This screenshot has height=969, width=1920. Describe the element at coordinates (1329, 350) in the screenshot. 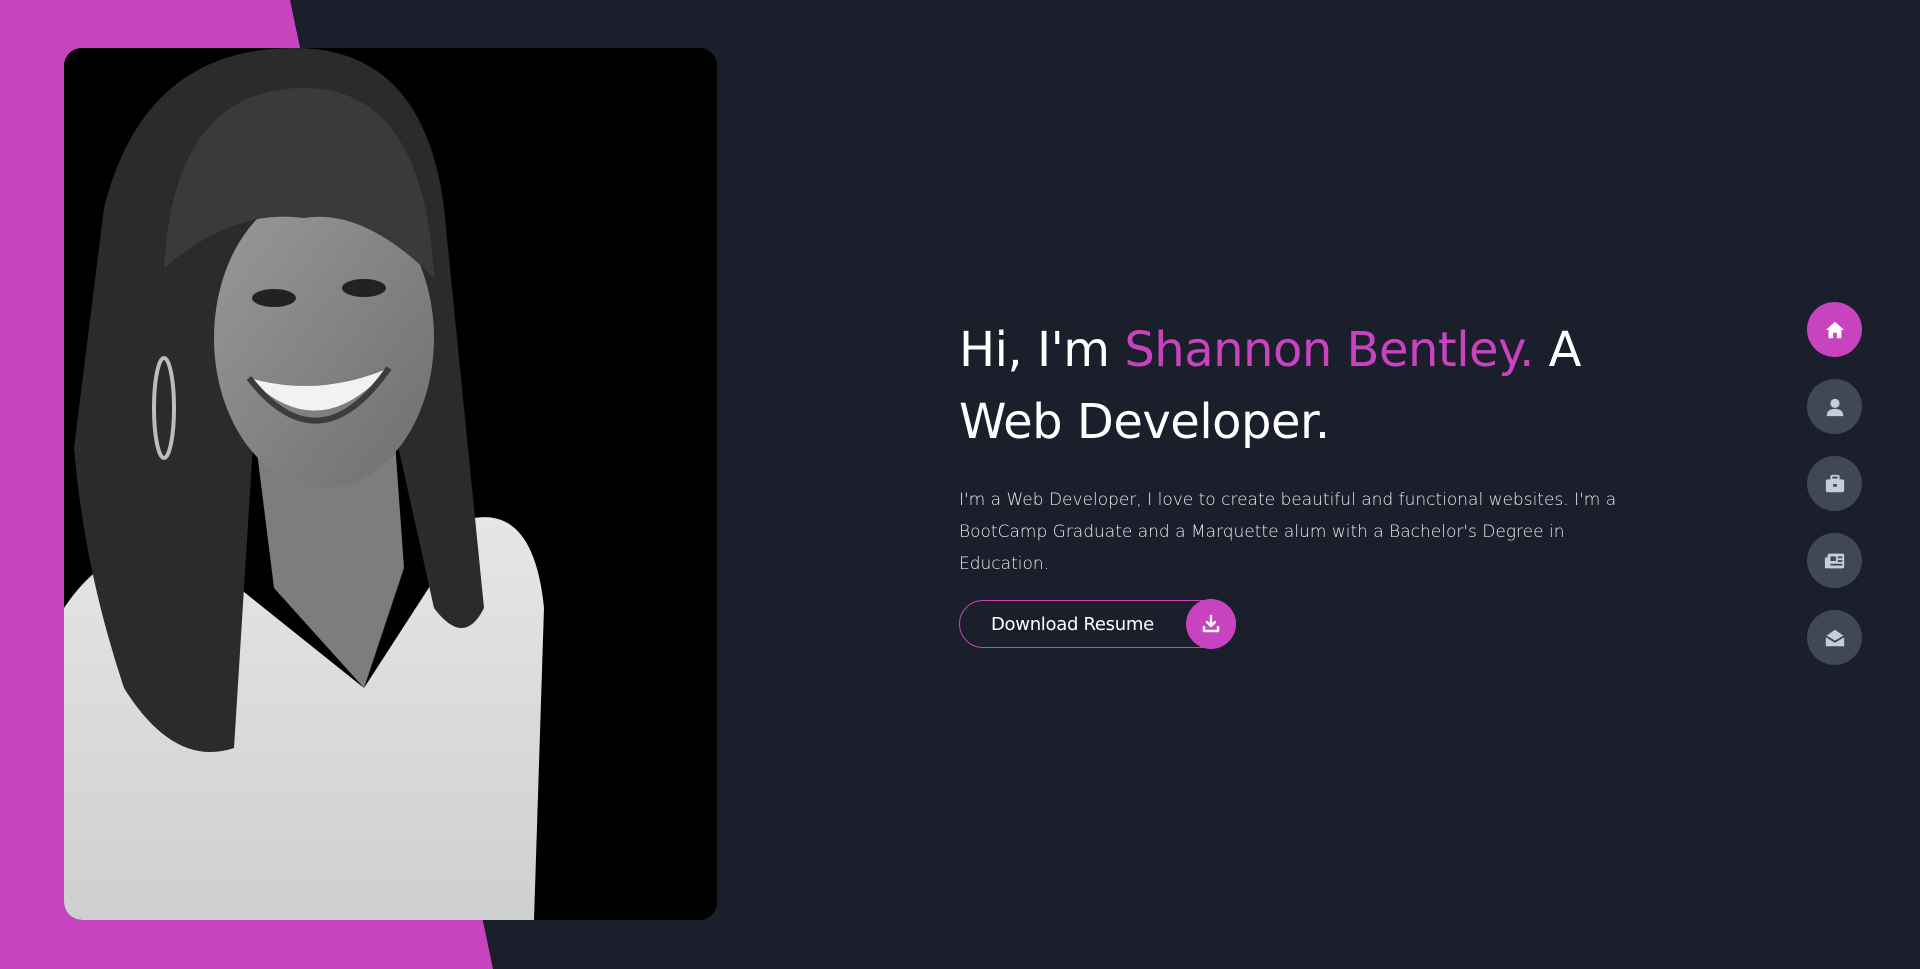

I see `name-text: Shannon Bentley.` at that location.